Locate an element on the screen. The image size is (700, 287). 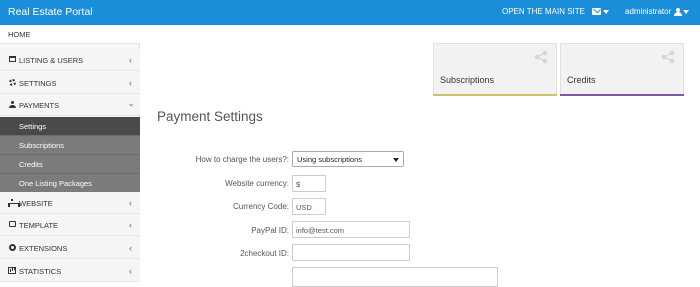
messages-dropdown is located at coordinates (600, 11).